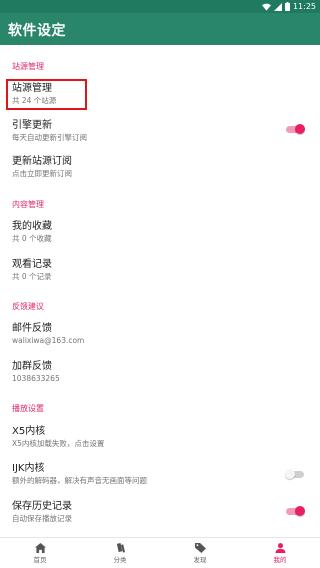  I want to click on save-history-toggle, so click(295, 511).